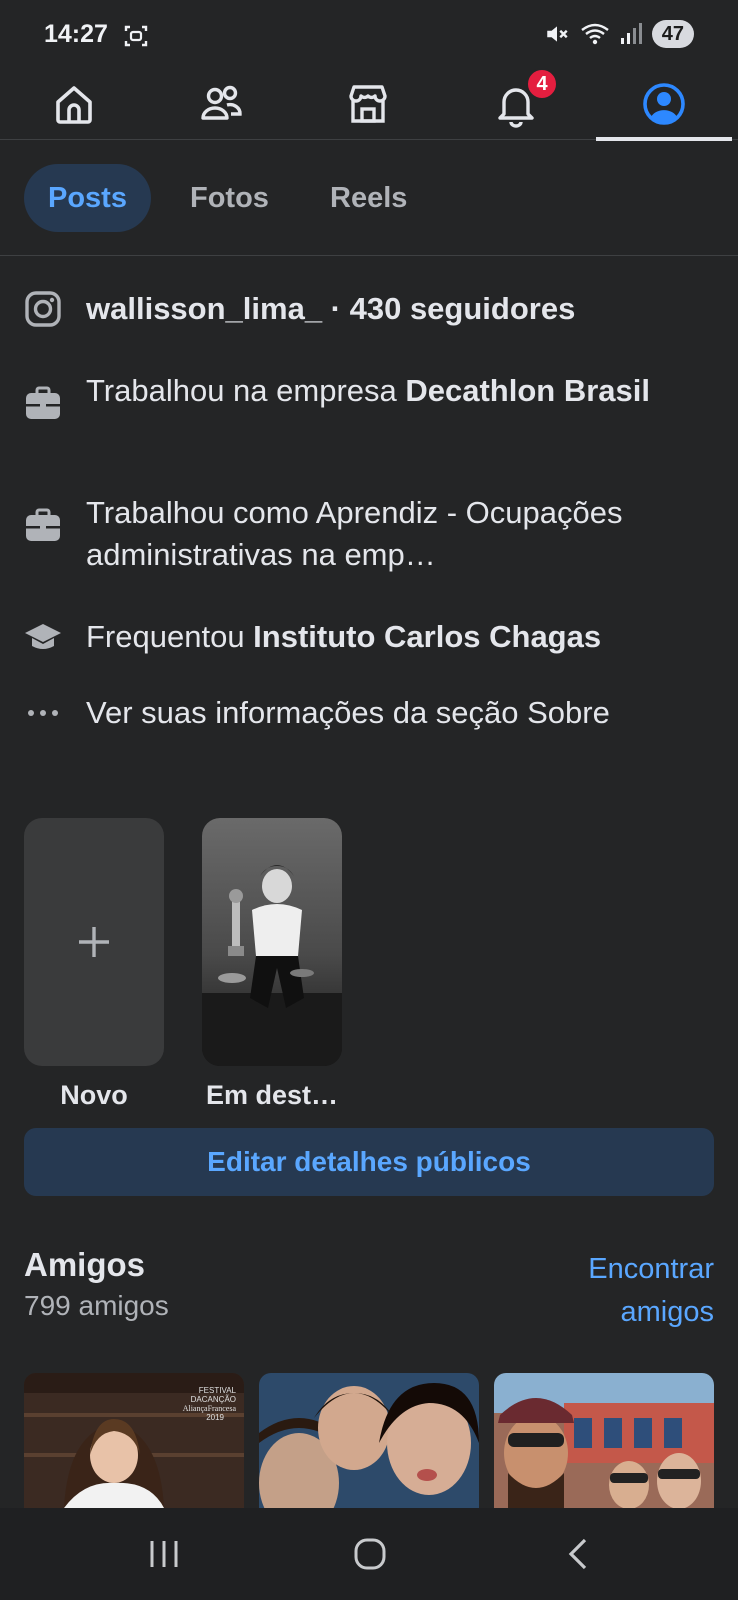 The image size is (738, 1600). I want to click on instagram-icon, so click(43, 309).